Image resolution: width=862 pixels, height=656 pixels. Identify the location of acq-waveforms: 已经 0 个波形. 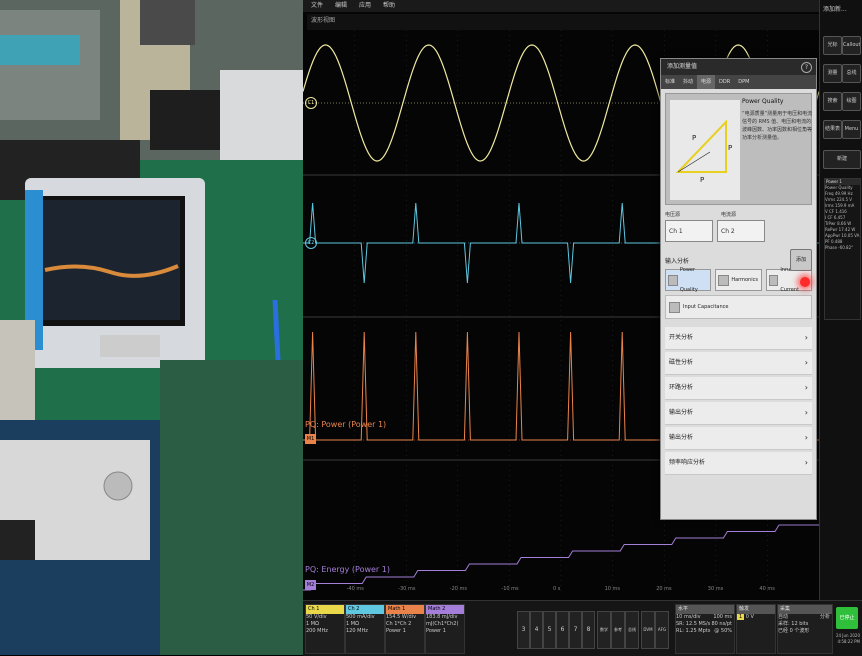
(794, 631).